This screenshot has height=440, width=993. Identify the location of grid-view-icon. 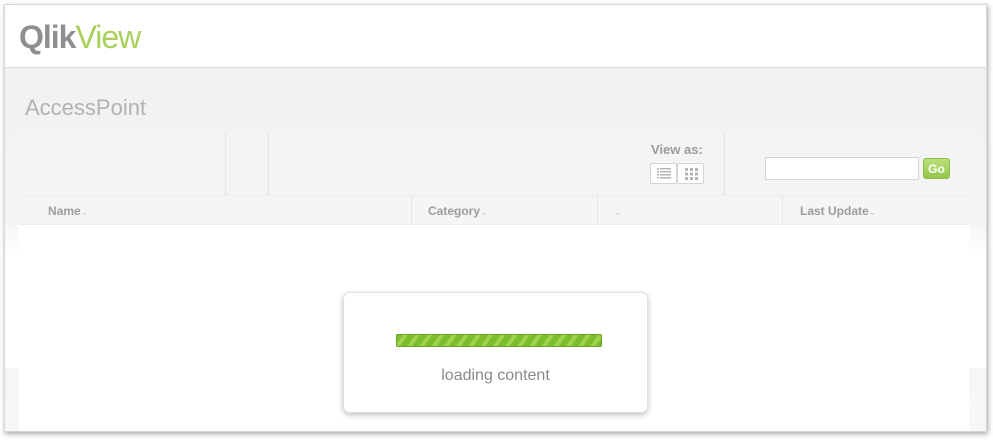
(691, 174).